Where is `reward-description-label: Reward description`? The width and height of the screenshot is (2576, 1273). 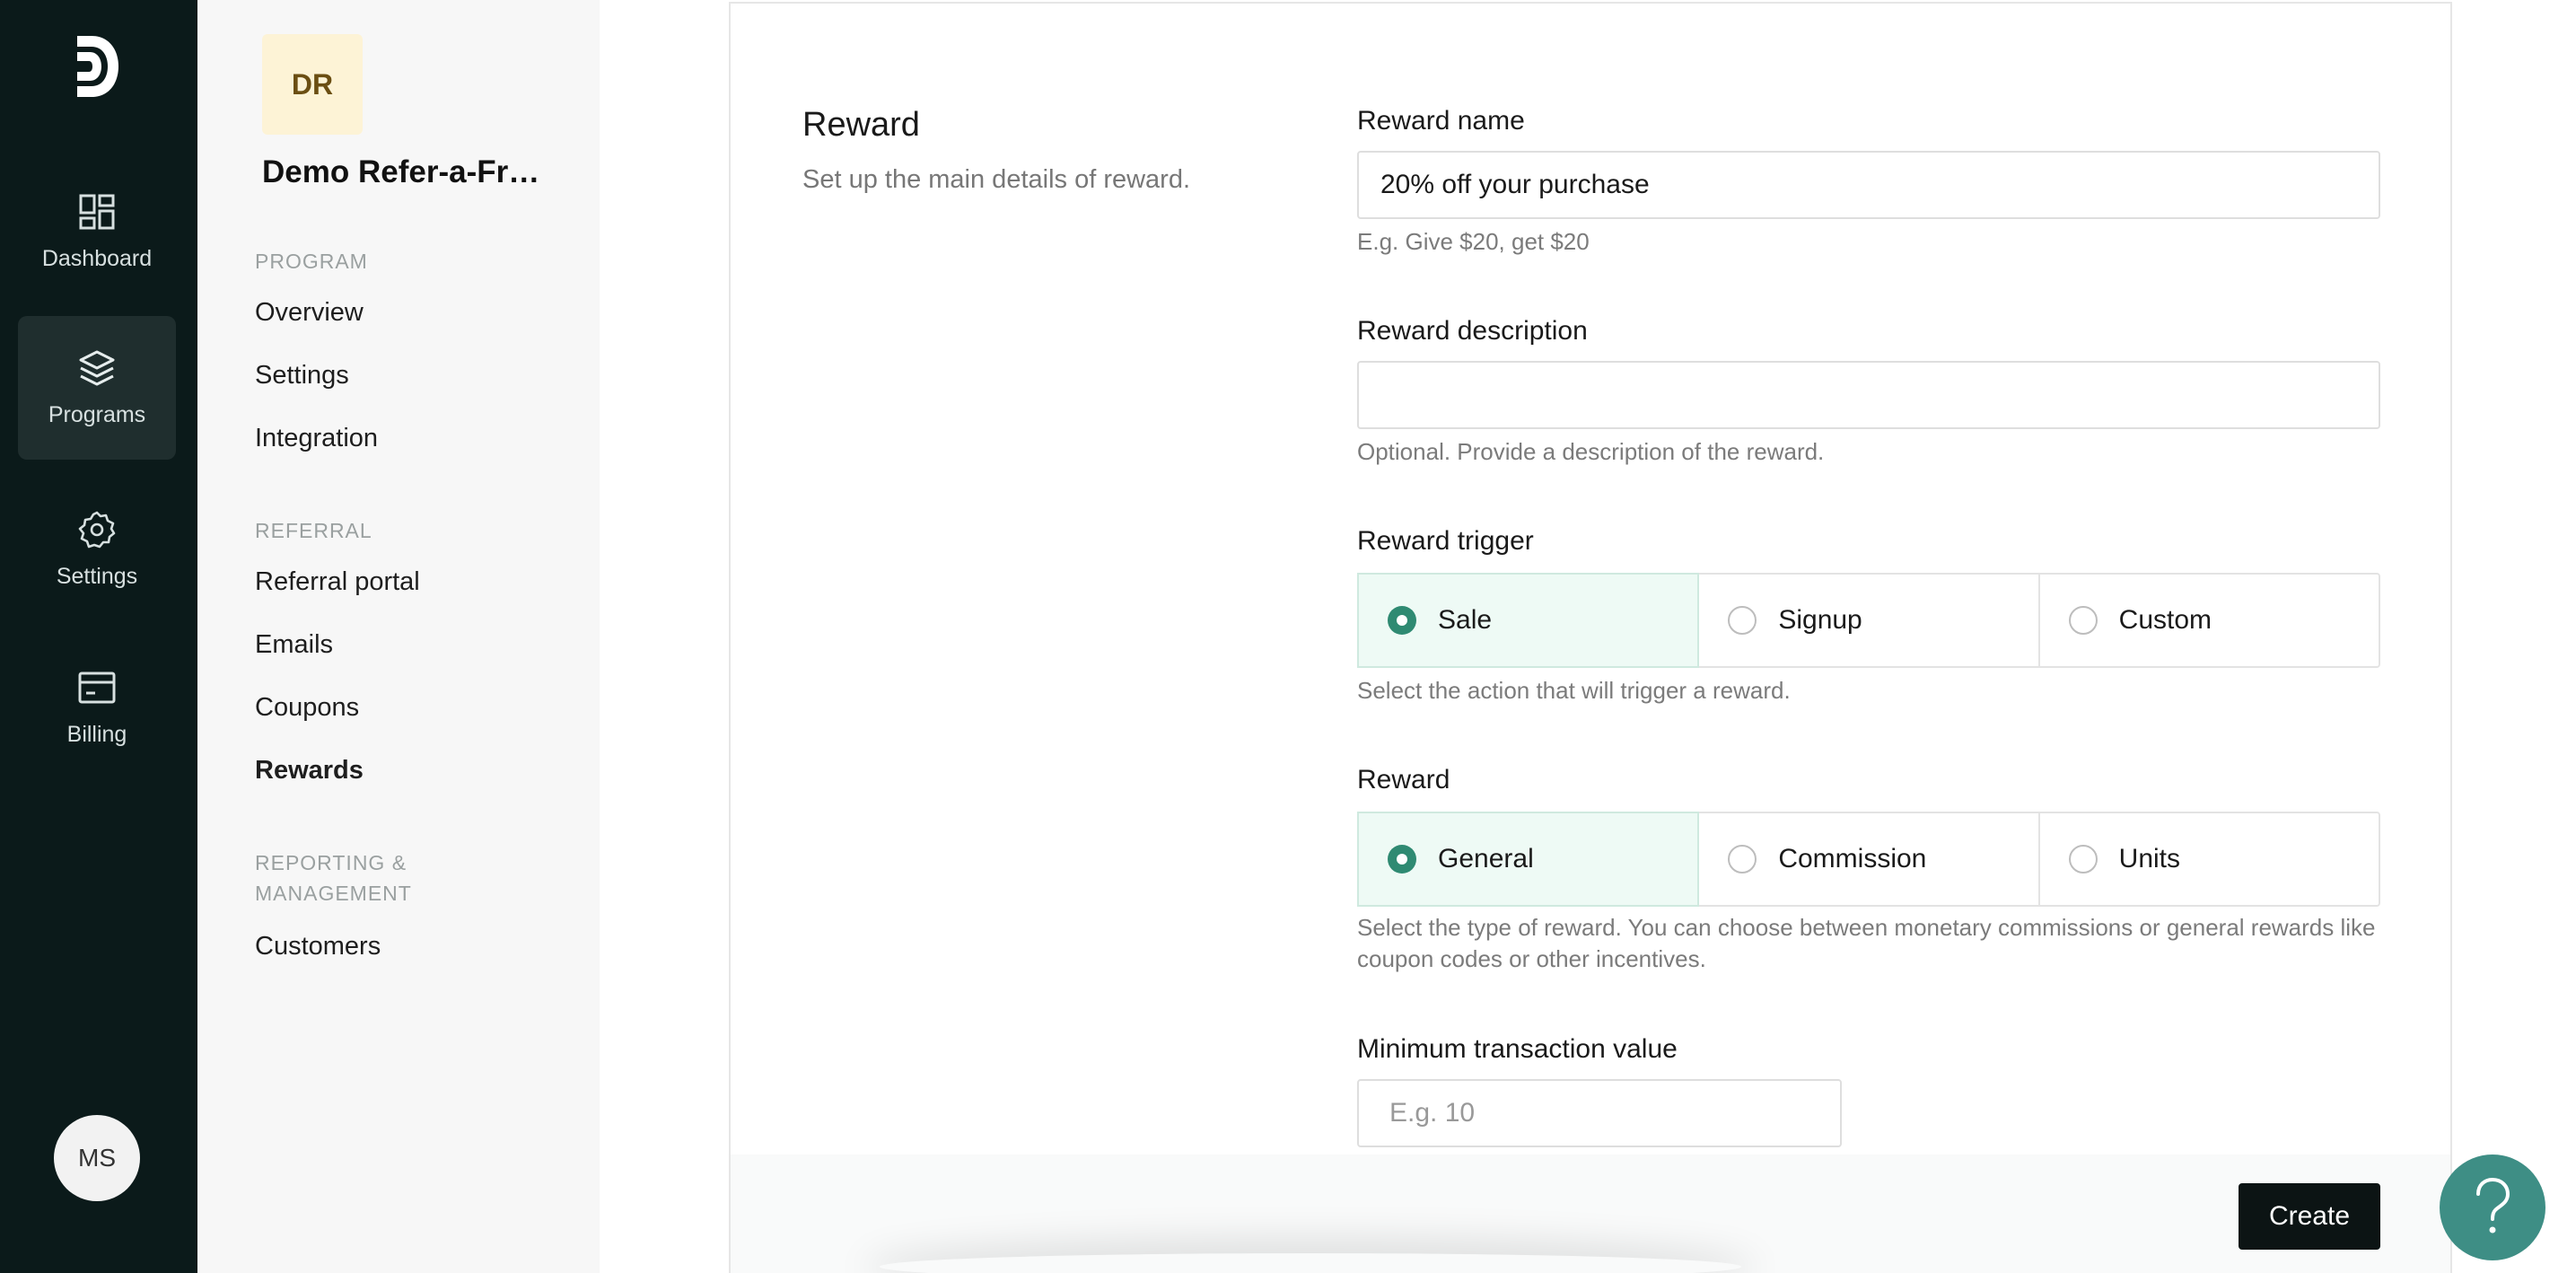
reward-description-label: Reward description is located at coordinates (1472, 331).